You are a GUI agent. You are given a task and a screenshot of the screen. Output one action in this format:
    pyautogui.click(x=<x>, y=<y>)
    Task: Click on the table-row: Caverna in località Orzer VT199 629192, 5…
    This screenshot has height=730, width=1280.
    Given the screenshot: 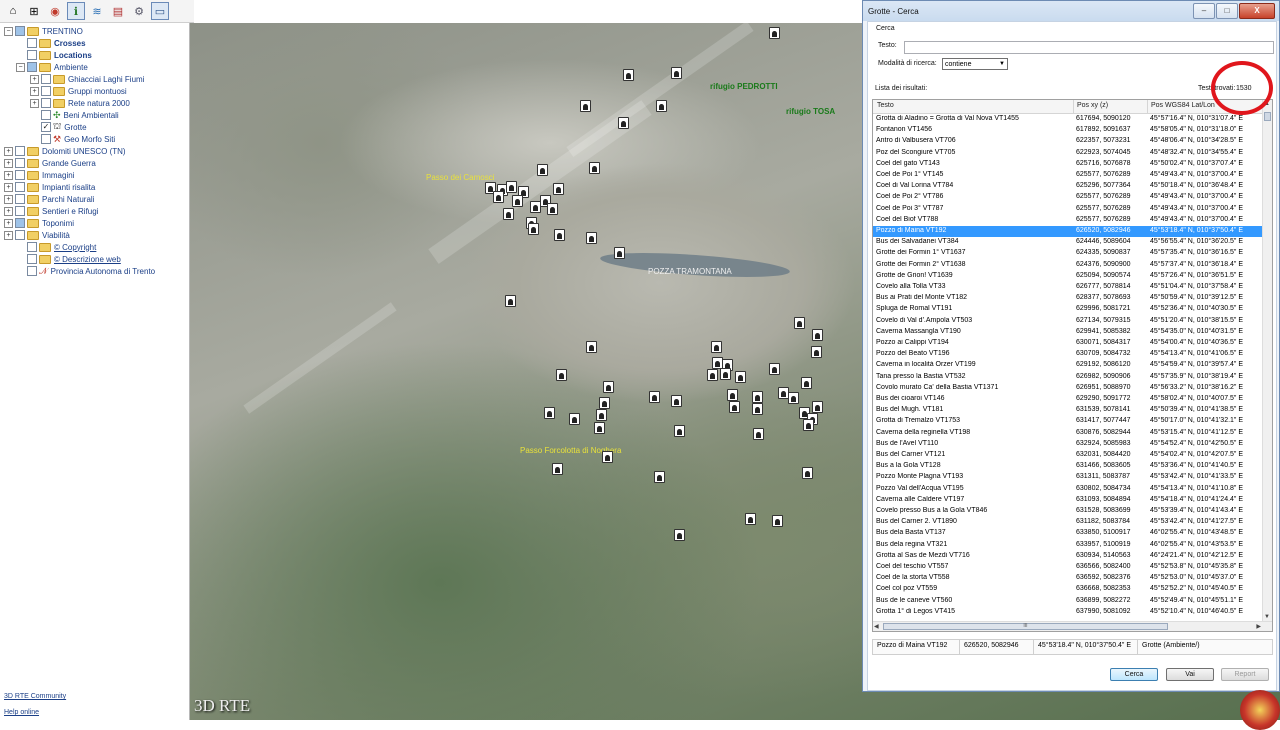 What is the action you would take?
    pyautogui.click(x=1067, y=365)
    